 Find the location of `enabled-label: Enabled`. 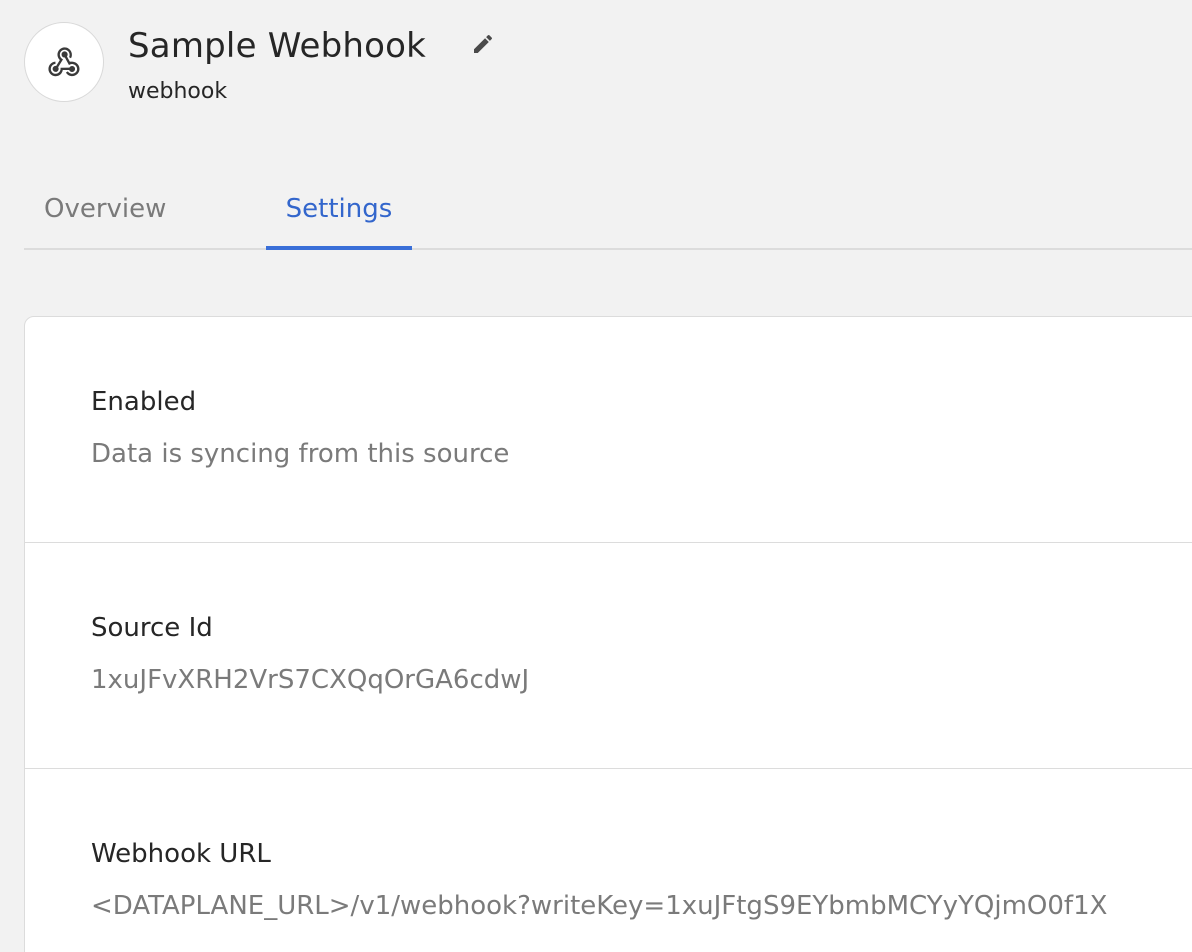

enabled-label: Enabled is located at coordinates (144, 402).